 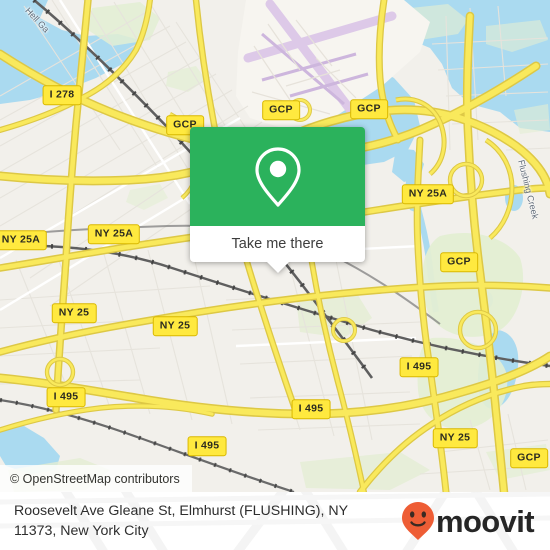 I want to click on location-callout: Take me there, so click(x=277, y=200).